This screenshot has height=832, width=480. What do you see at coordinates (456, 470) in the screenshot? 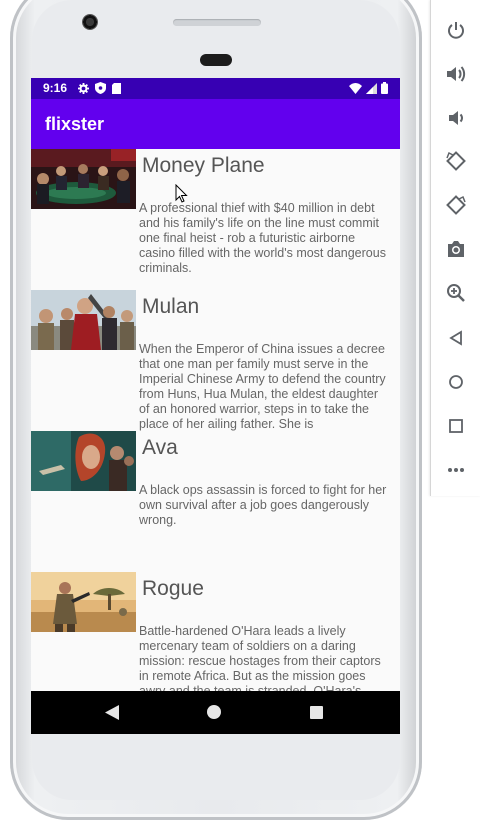
I see `more-icon` at bounding box center [456, 470].